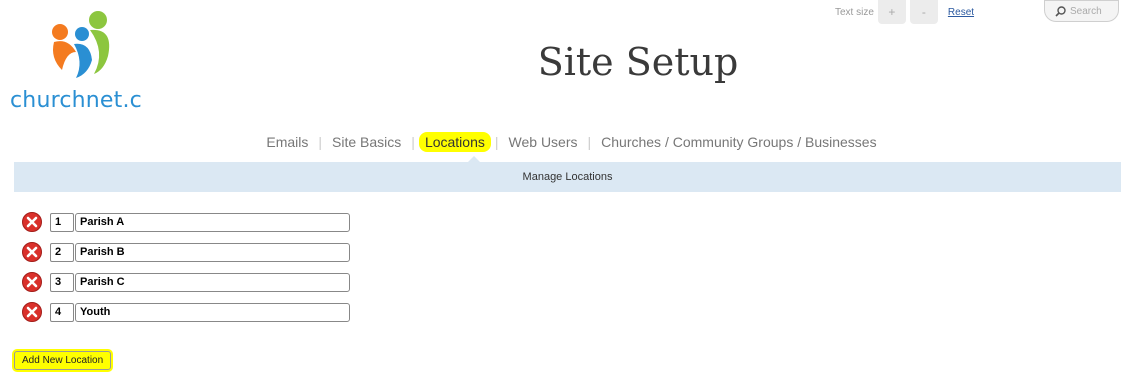  What do you see at coordinates (454, 142) in the screenshot?
I see `tab-locations: Locations` at bounding box center [454, 142].